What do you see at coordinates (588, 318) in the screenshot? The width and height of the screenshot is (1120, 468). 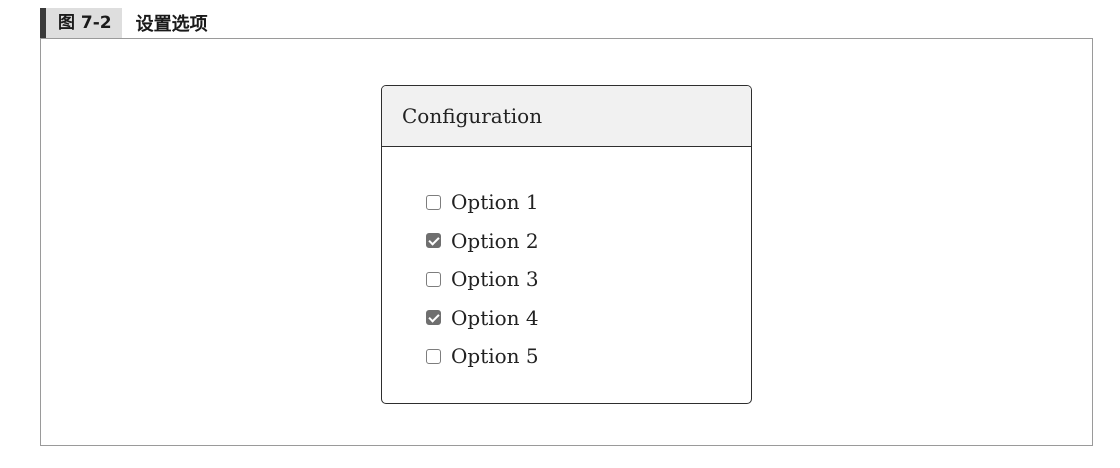 I see `option-item-4: Option 4` at bounding box center [588, 318].